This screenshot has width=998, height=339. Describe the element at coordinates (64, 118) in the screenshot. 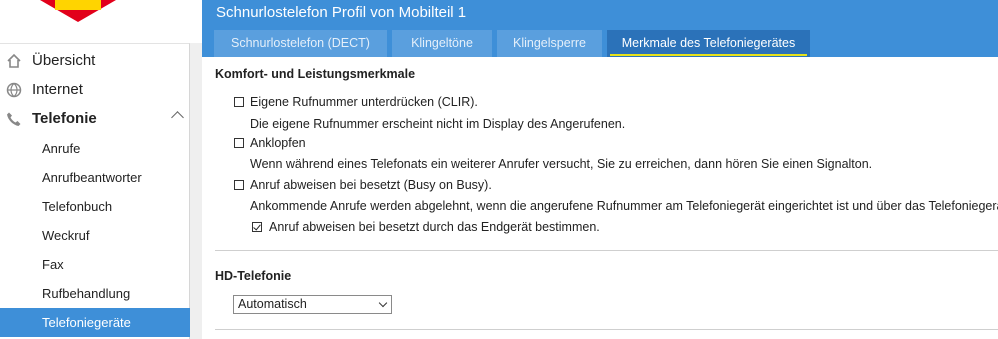

I see `sidebar-item-label: Telefonie` at that location.